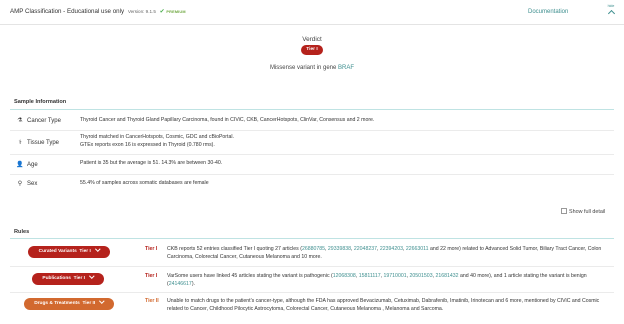 This screenshot has width=624, height=324. Describe the element at coordinates (564, 211) in the screenshot. I see `show-full-detail-checkbox` at that location.